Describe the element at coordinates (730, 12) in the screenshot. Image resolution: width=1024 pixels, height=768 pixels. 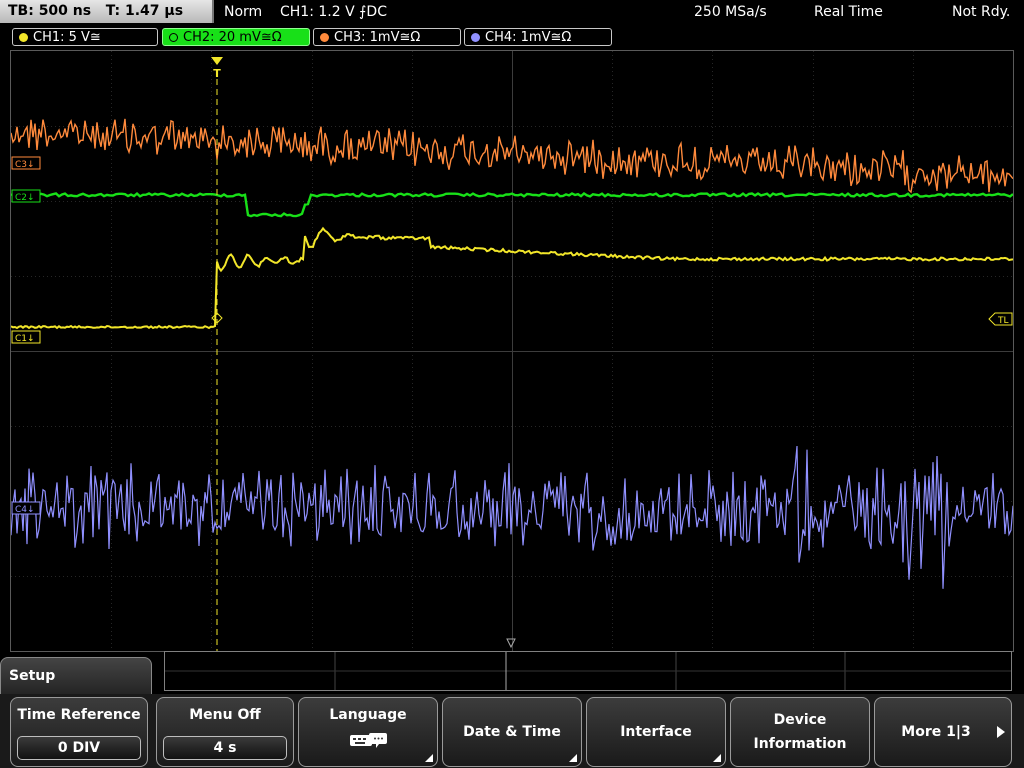
I see `sample-rate: 250 MSa/s` at that location.